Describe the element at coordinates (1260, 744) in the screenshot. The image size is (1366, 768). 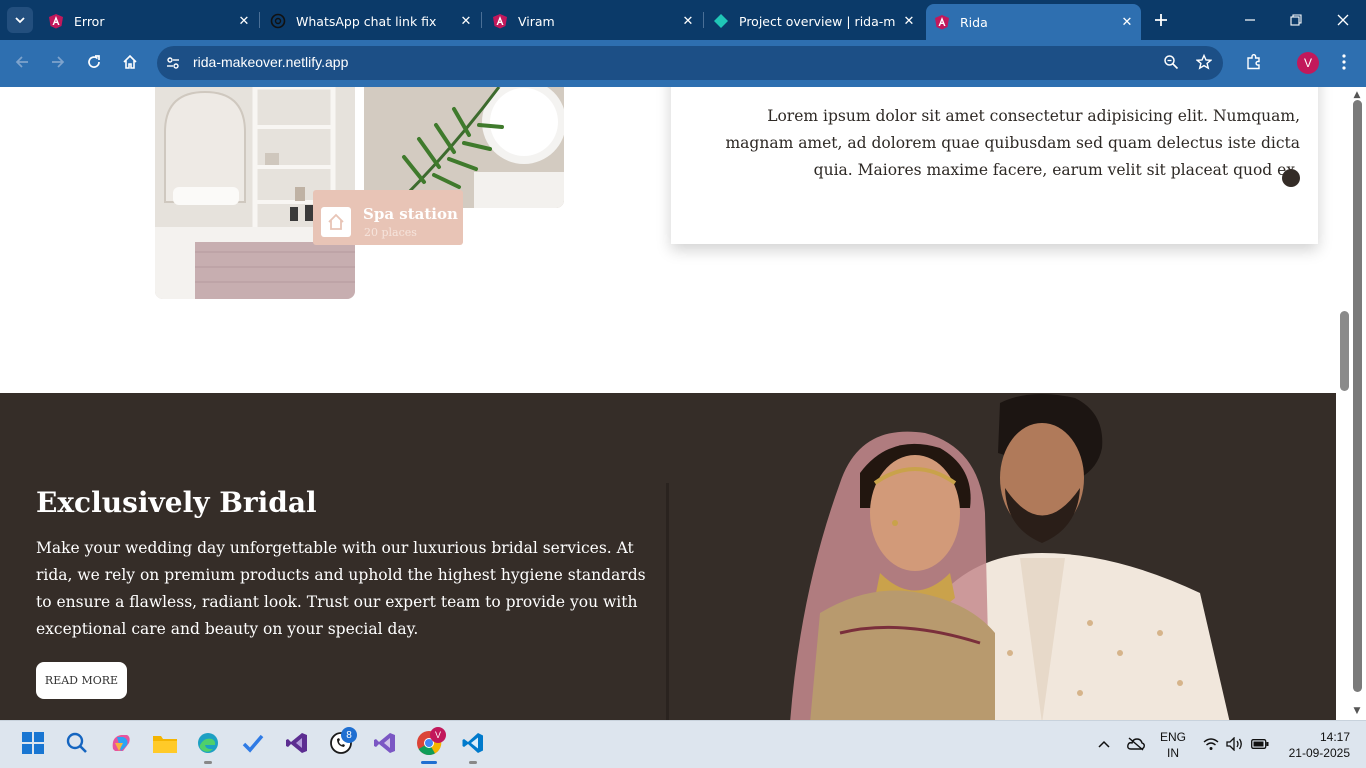
I see `battery-icon` at that location.